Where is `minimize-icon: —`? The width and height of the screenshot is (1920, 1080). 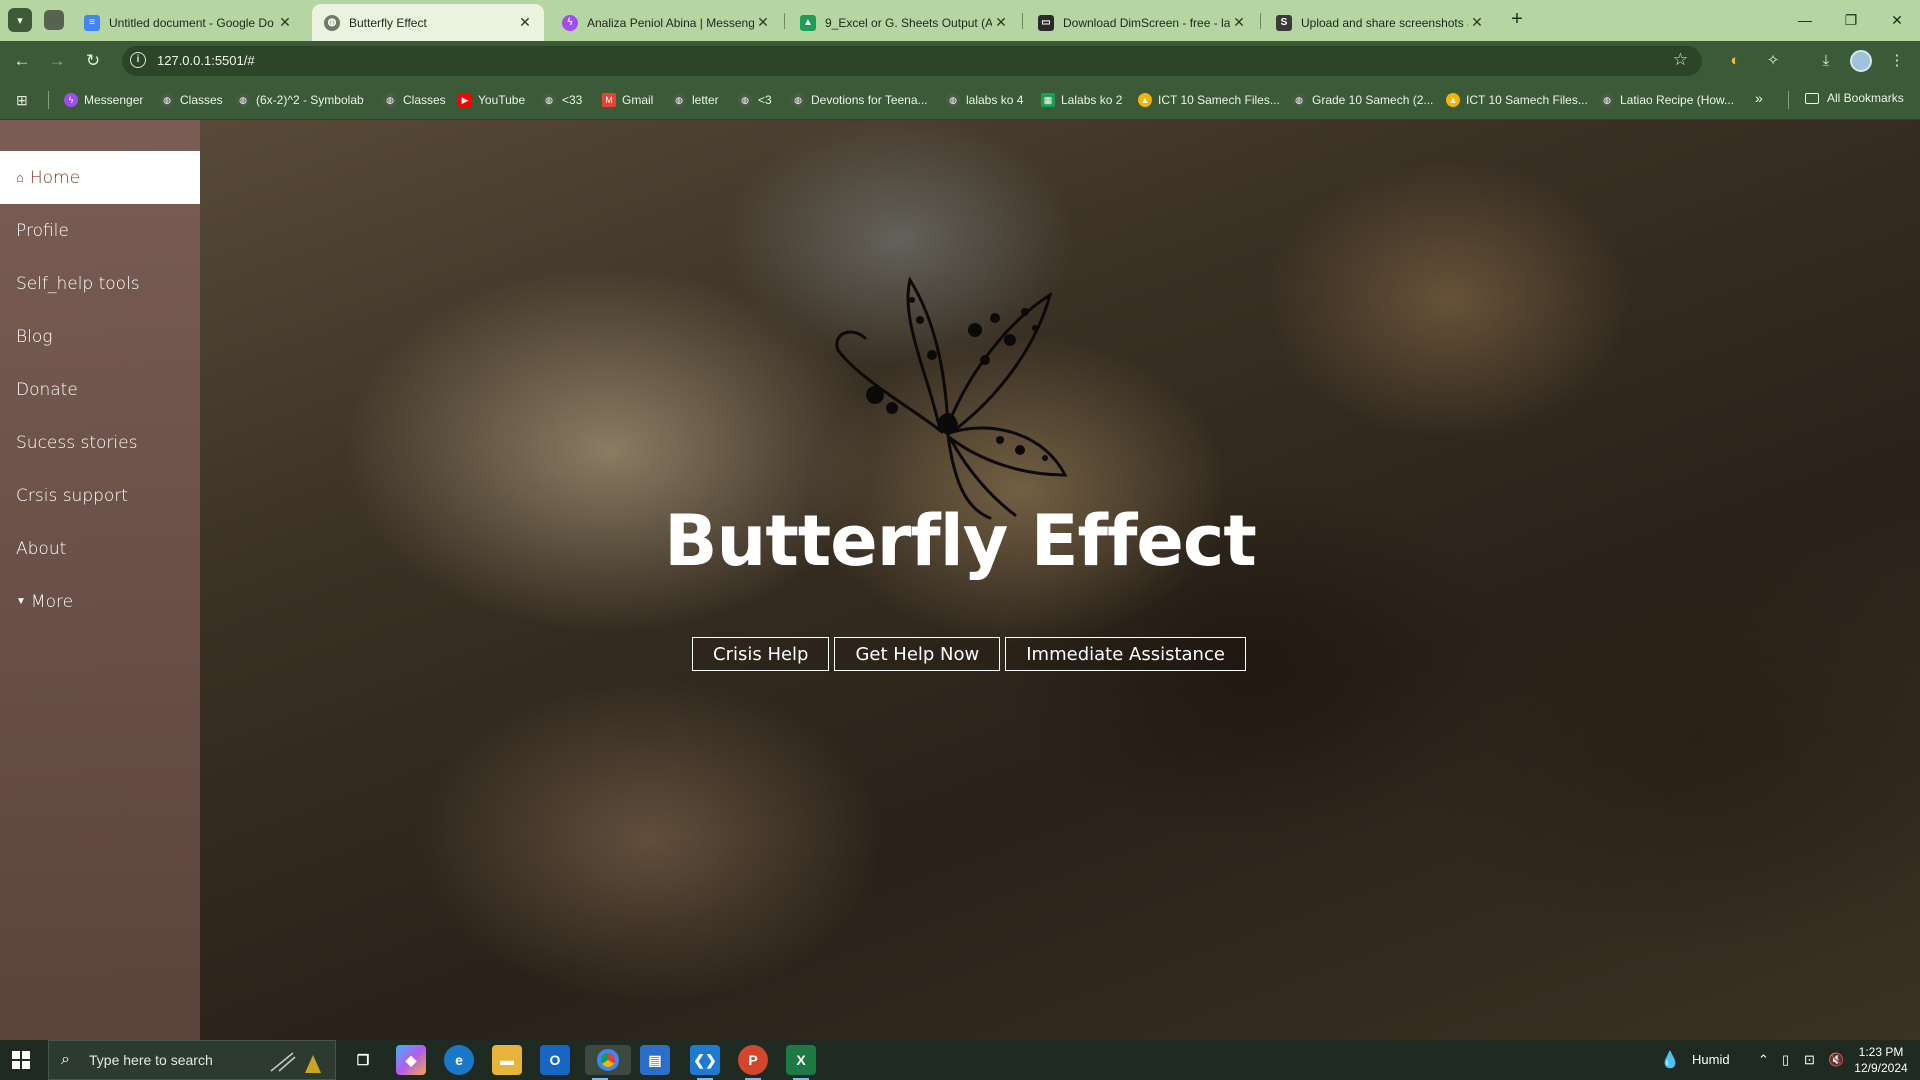
minimize-icon: — is located at coordinates (1805, 20).